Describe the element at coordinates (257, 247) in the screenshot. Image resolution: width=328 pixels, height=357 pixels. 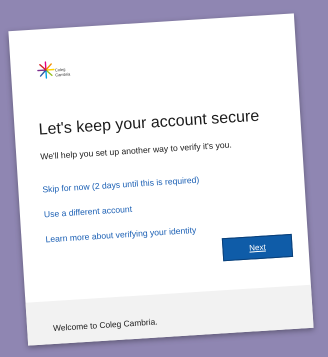
I see `next-button: Next` at that location.